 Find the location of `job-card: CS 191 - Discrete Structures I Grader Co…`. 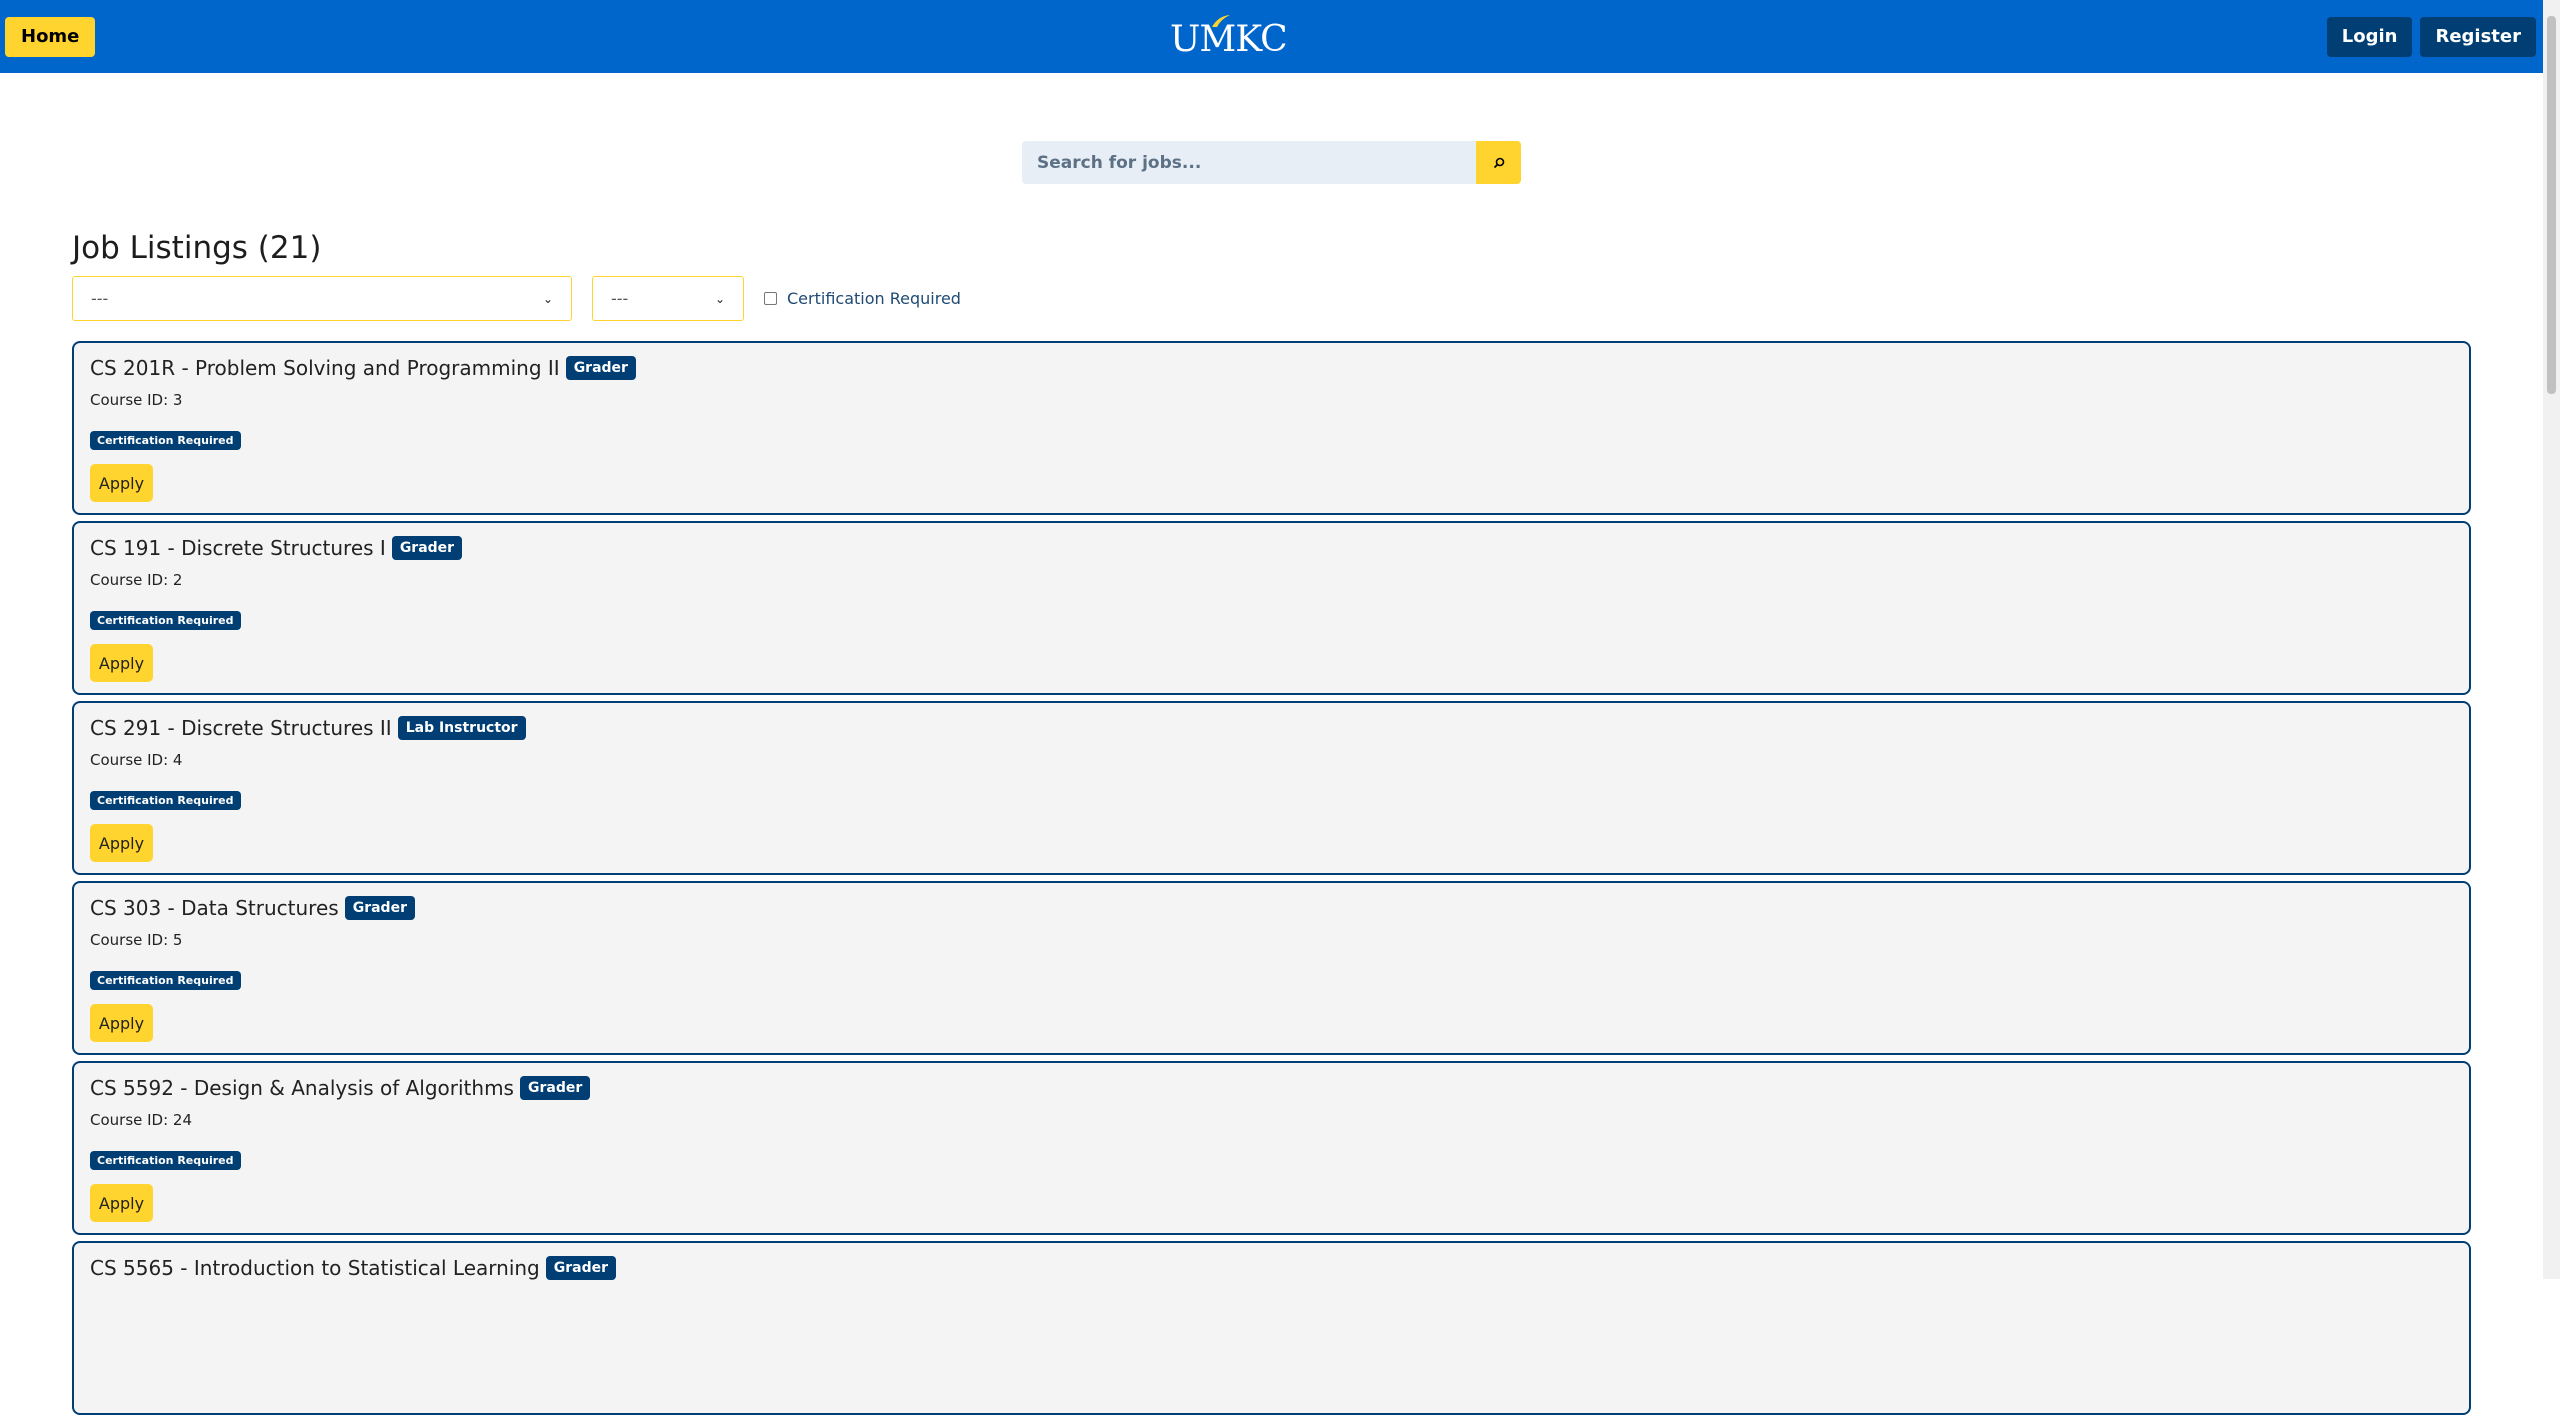

job-card: CS 191 - Discrete Structures I Grader Co… is located at coordinates (1271, 608).